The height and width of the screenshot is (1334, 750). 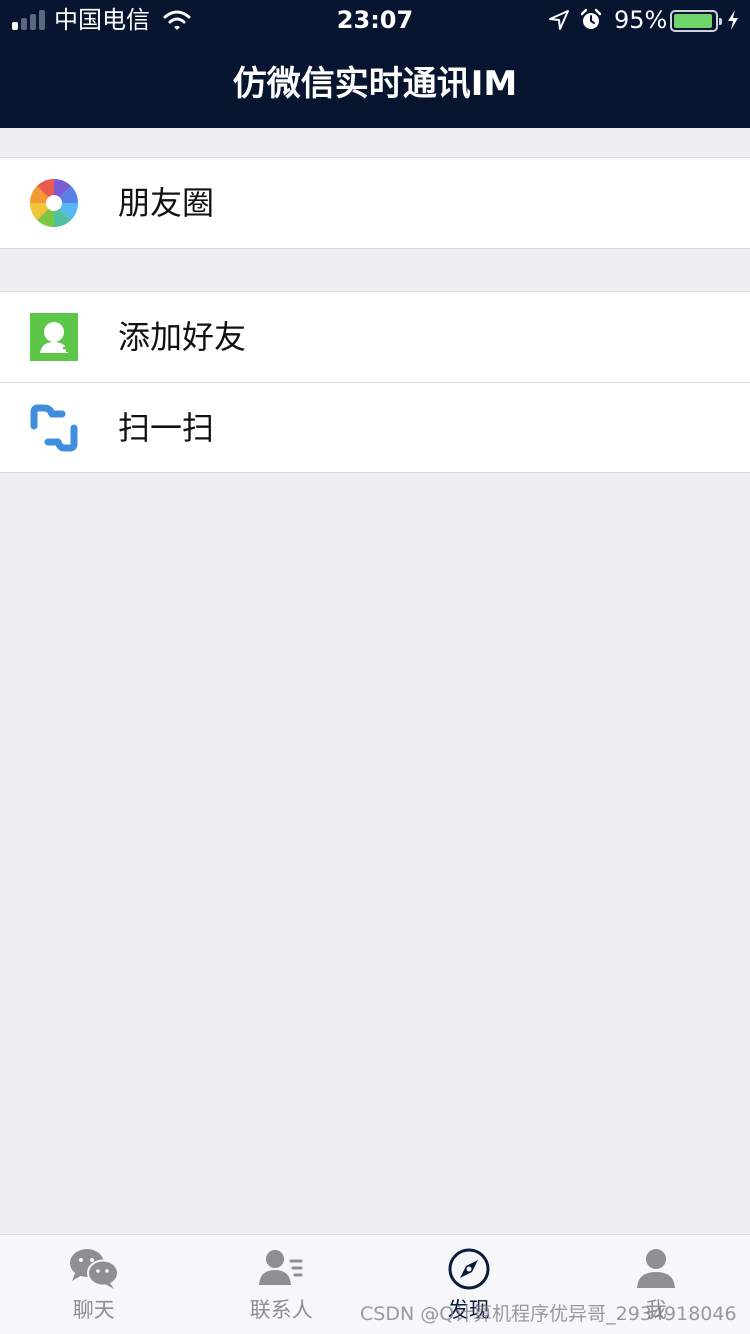 I want to click on scan-icon, so click(x=54, y=428).